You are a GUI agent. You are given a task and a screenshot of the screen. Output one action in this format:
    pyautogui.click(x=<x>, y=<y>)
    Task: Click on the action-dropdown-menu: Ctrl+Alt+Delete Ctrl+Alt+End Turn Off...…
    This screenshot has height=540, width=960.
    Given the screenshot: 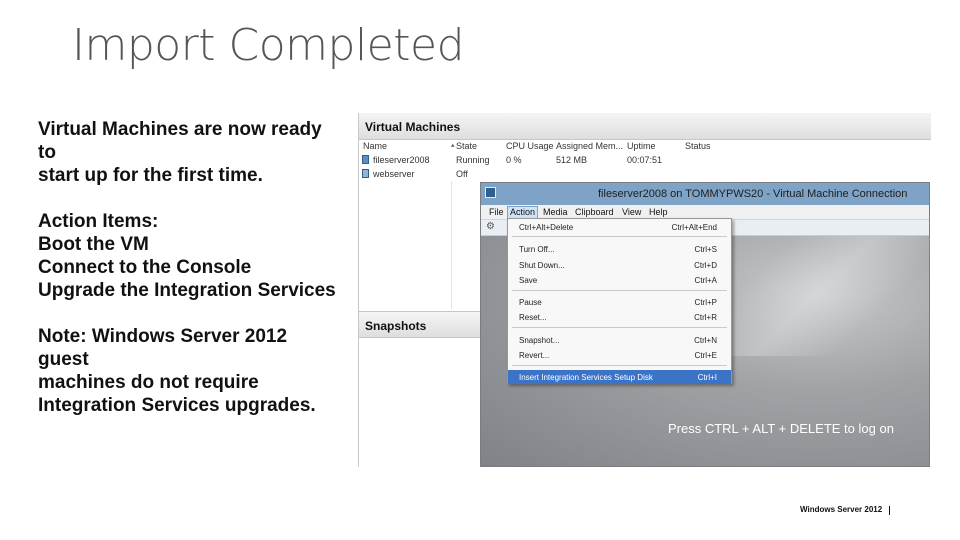 What is the action you would take?
    pyautogui.click(x=619, y=301)
    